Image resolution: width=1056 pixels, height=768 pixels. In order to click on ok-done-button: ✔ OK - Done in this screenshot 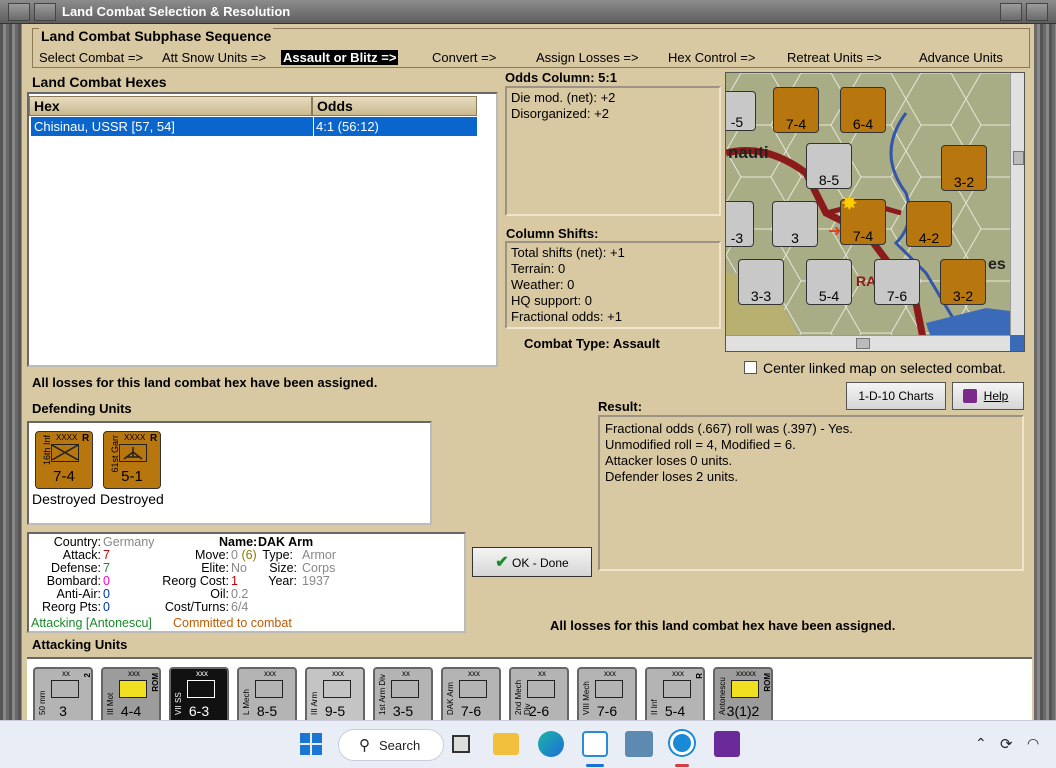, I will do `click(532, 562)`.